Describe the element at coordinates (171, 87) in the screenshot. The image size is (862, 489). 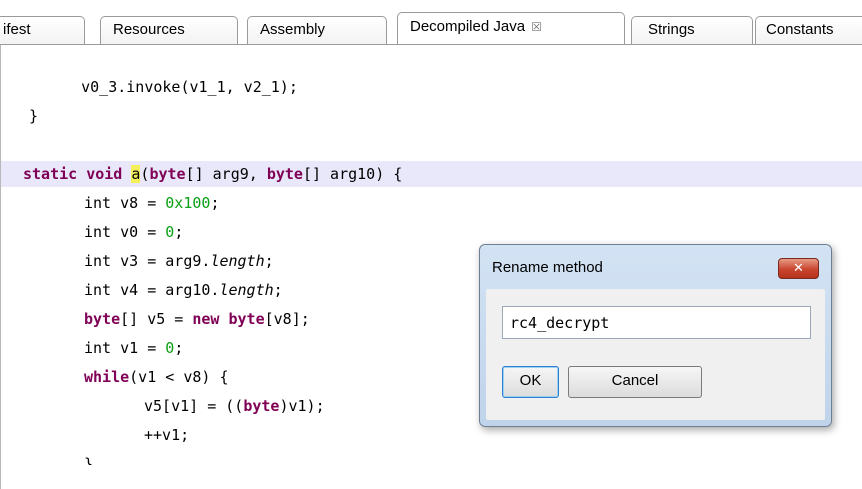
I see `code-line: v0_3.invoke(v1_1, v2_1);` at that location.